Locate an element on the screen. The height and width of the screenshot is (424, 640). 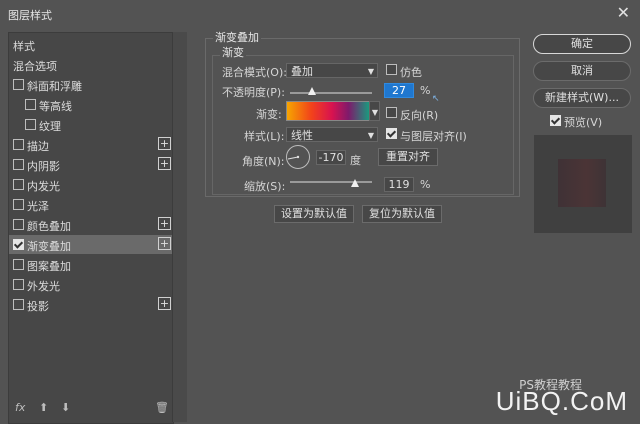
angle-dial-needle is located at coordinates (293, 157).